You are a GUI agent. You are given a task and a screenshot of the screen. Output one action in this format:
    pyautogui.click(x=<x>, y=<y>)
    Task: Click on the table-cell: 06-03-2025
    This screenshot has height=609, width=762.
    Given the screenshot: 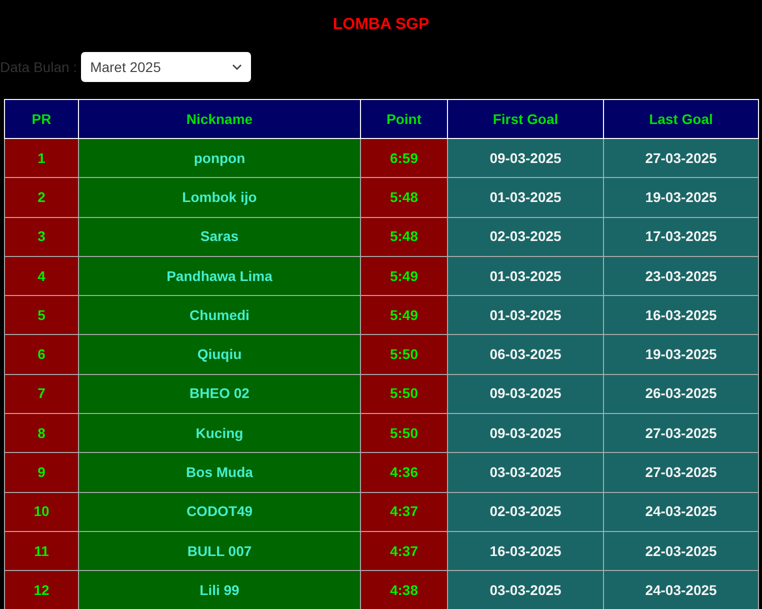 What is the action you would take?
    pyautogui.click(x=526, y=354)
    